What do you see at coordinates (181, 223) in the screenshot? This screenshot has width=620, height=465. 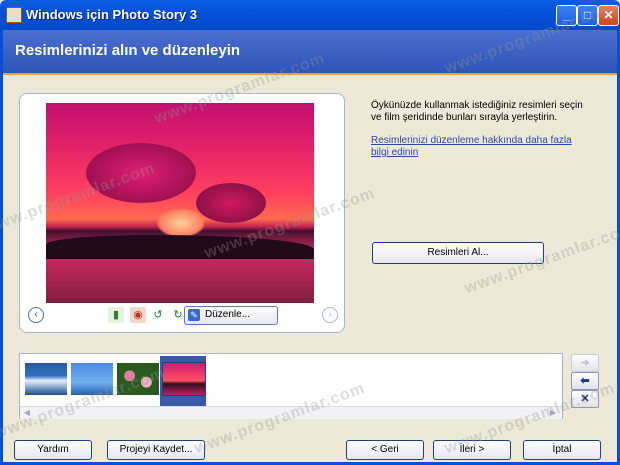 I see `sun-shape` at bounding box center [181, 223].